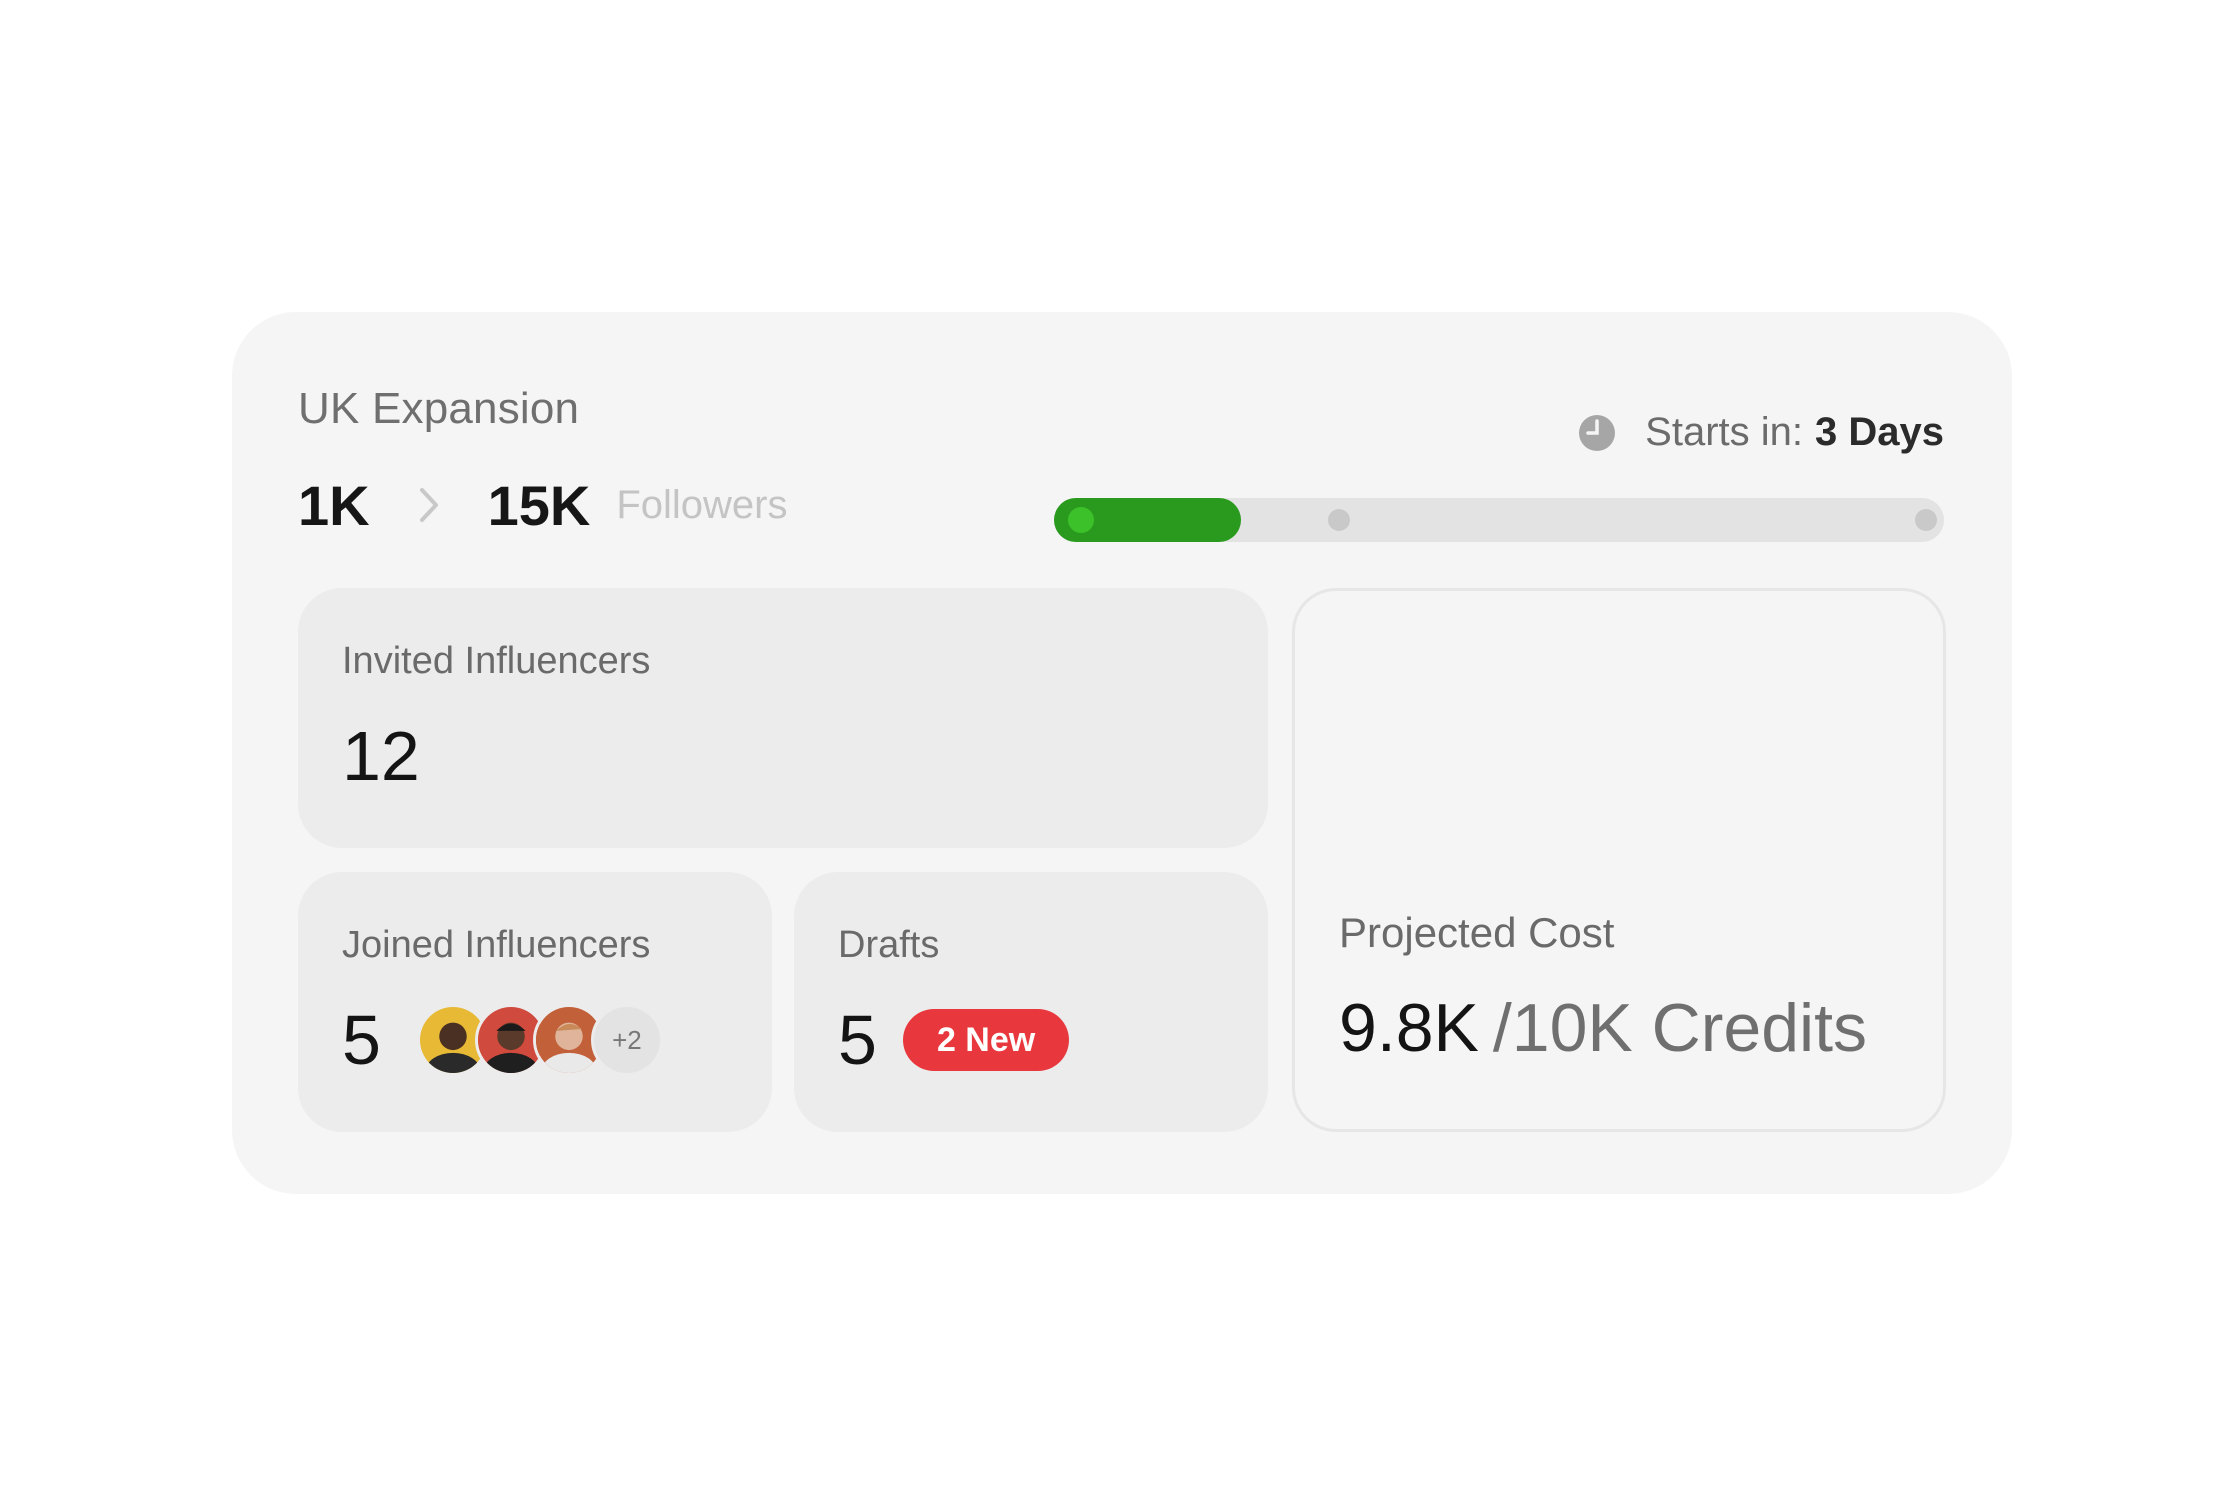 This screenshot has width=2232, height=1500. Describe the element at coordinates (1724, 432) in the screenshot. I see `starts-label: Starts in:` at that location.